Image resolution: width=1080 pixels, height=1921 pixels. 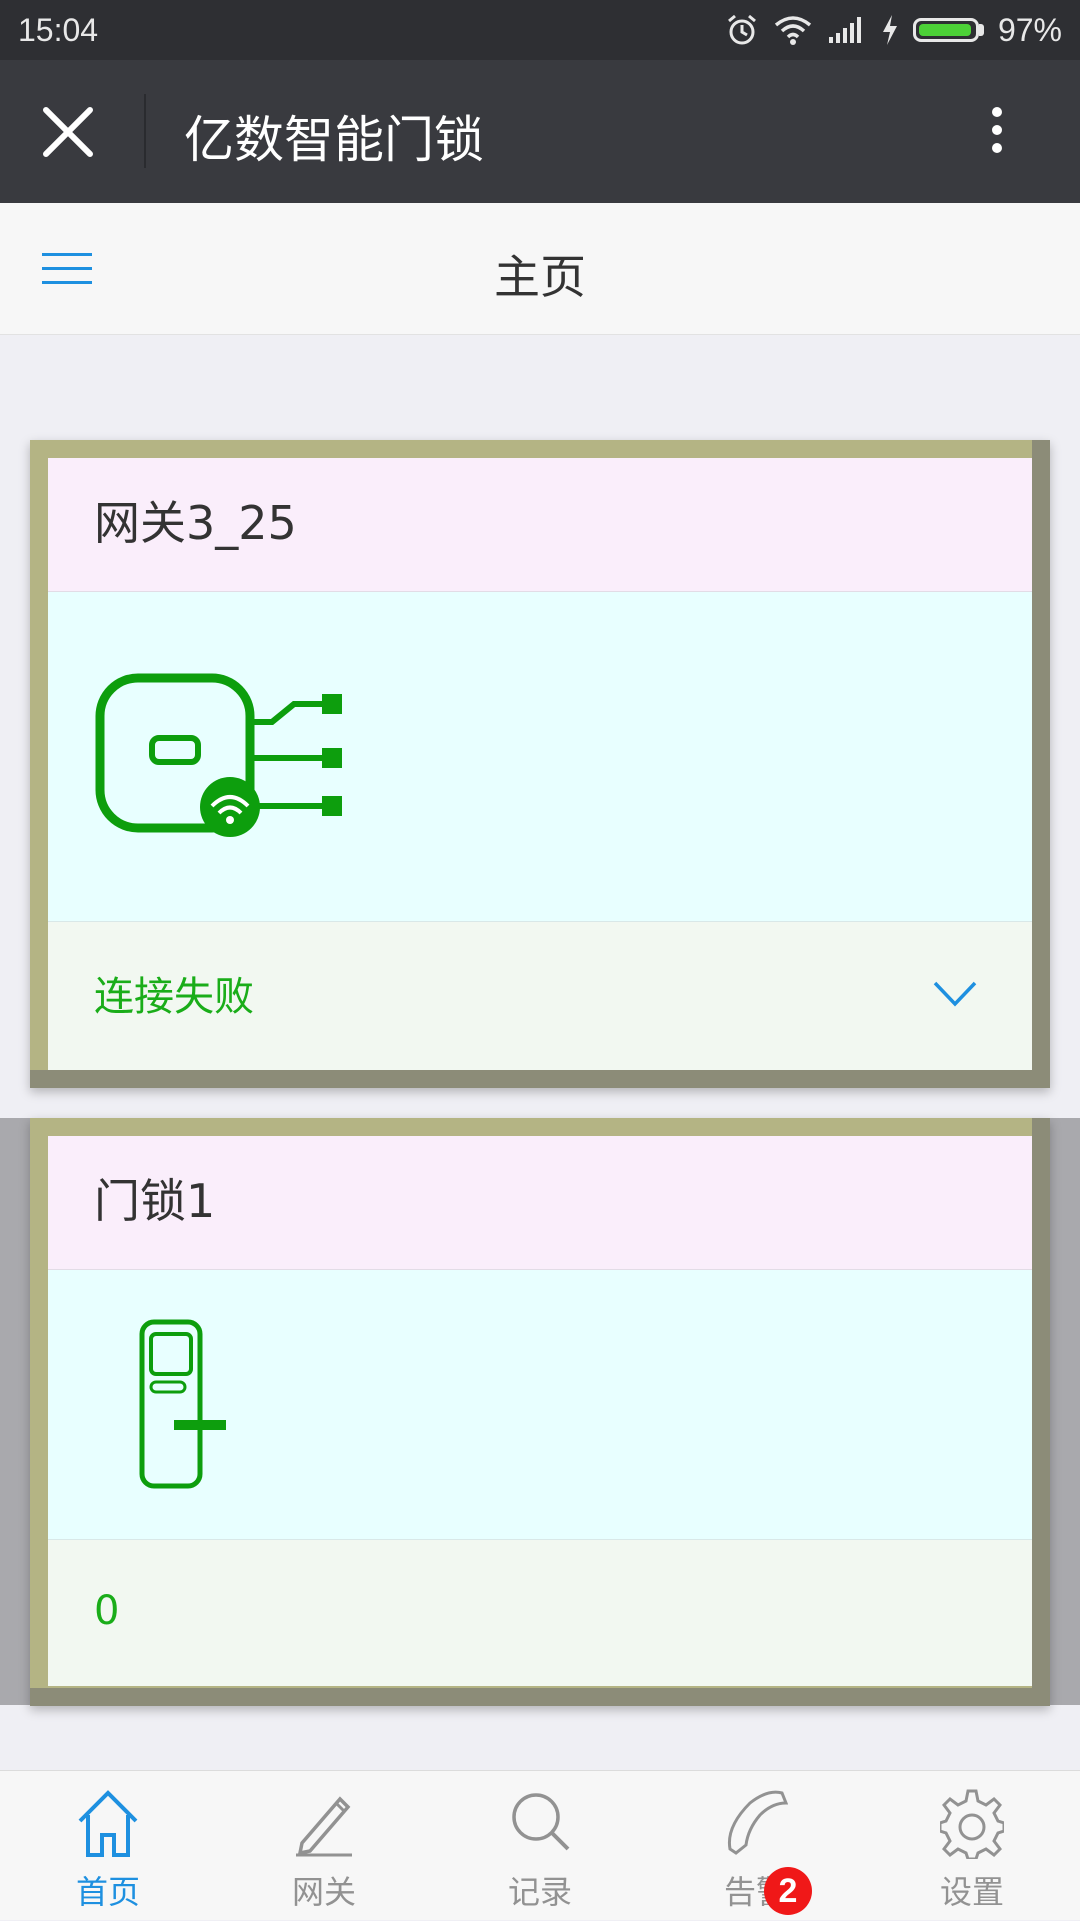 I want to click on status-bar: 15:04 97%, so click(x=540, y=30).